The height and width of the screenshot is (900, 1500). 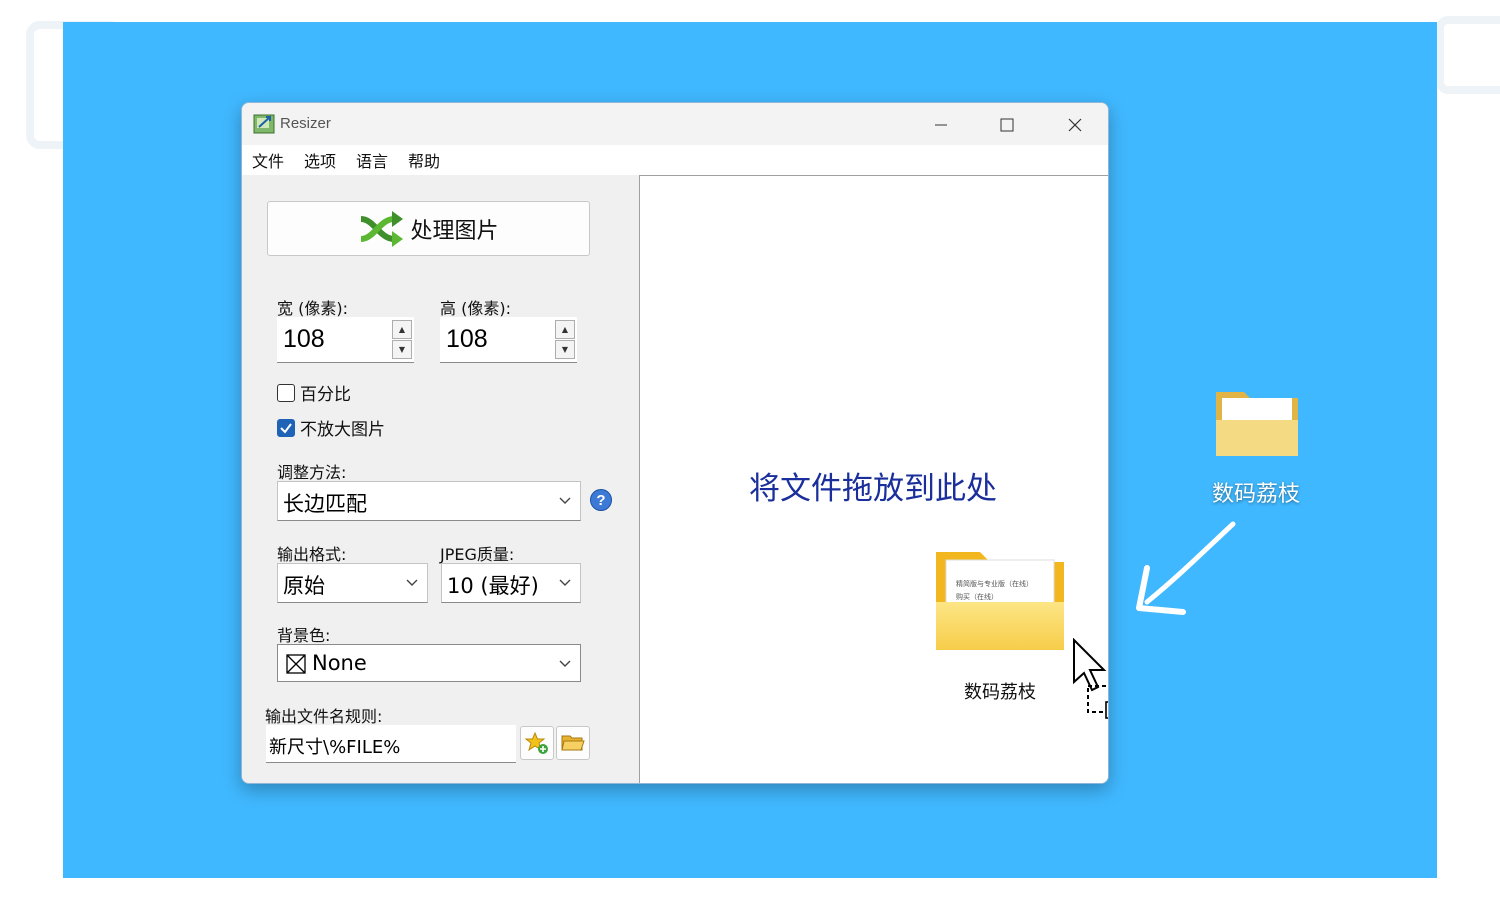 What do you see at coordinates (320, 160) in the screenshot?
I see `menu-options: 选项` at bounding box center [320, 160].